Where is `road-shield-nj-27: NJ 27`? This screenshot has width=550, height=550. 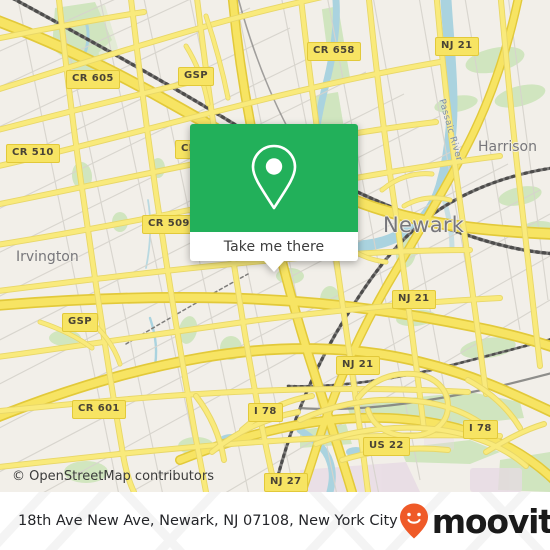 road-shield-nj-27: NJ 27 is located at coordinates (286, 482).